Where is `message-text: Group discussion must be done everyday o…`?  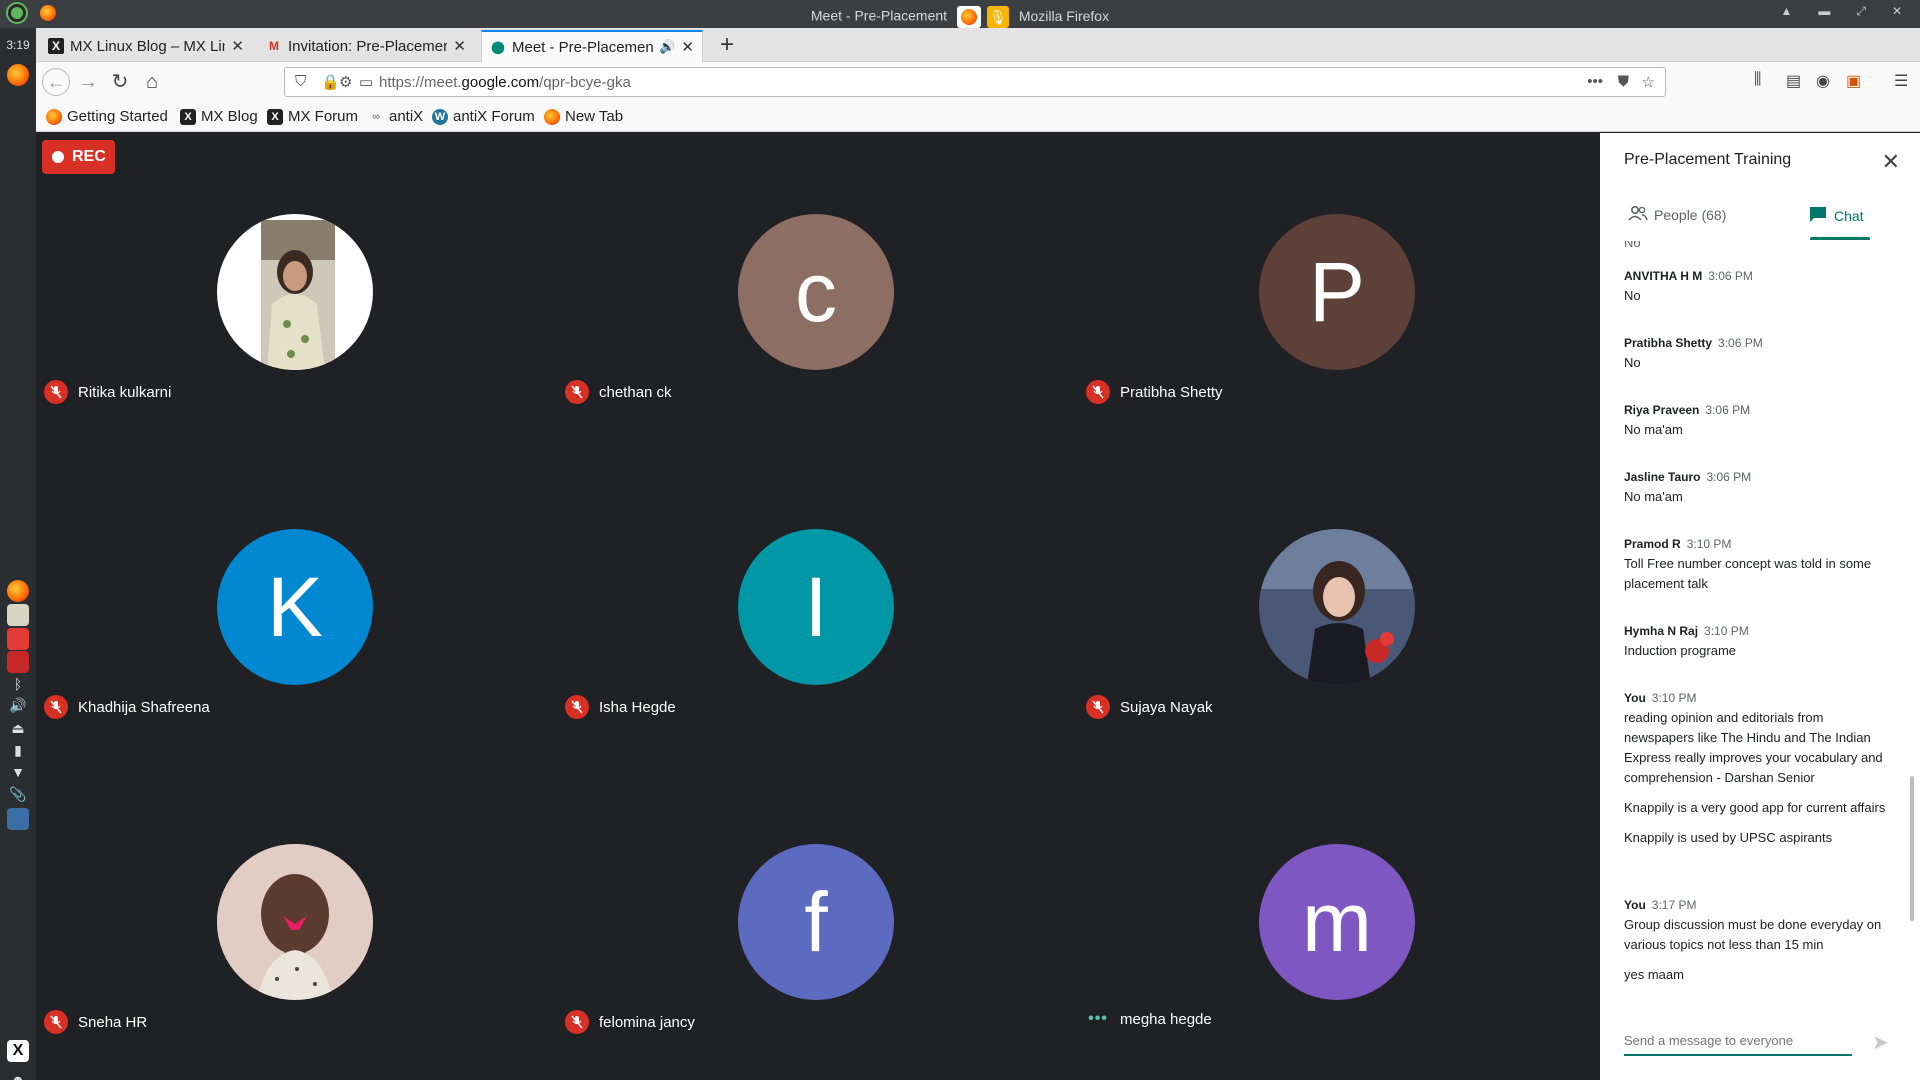
message-text: Group discussion must be done everyday o… is located at coordinates (1753, 934).